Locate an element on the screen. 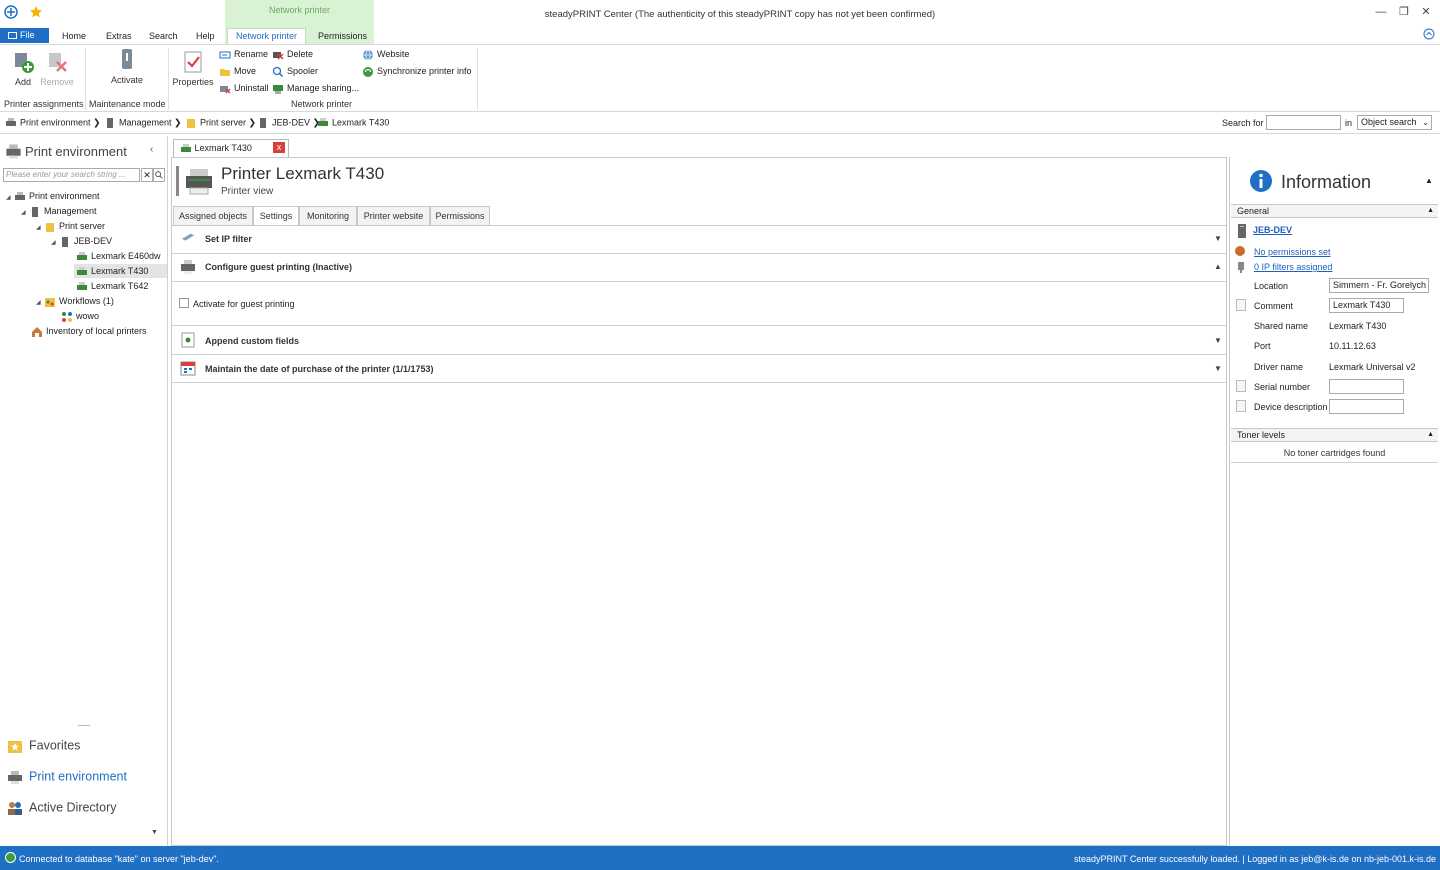  nav-print-environment: Print environment is located at coordinates (67, 777).